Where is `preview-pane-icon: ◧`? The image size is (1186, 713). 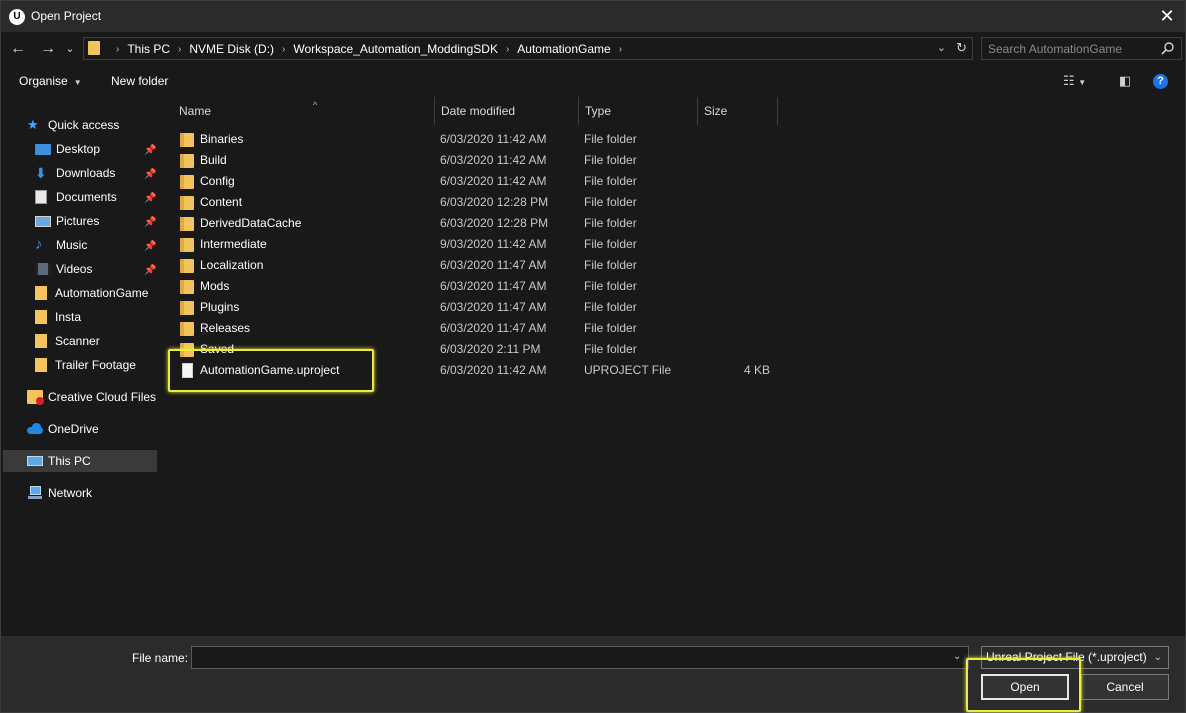
preview-pane-icon: ◧ is located at coordinates (1125, 81).